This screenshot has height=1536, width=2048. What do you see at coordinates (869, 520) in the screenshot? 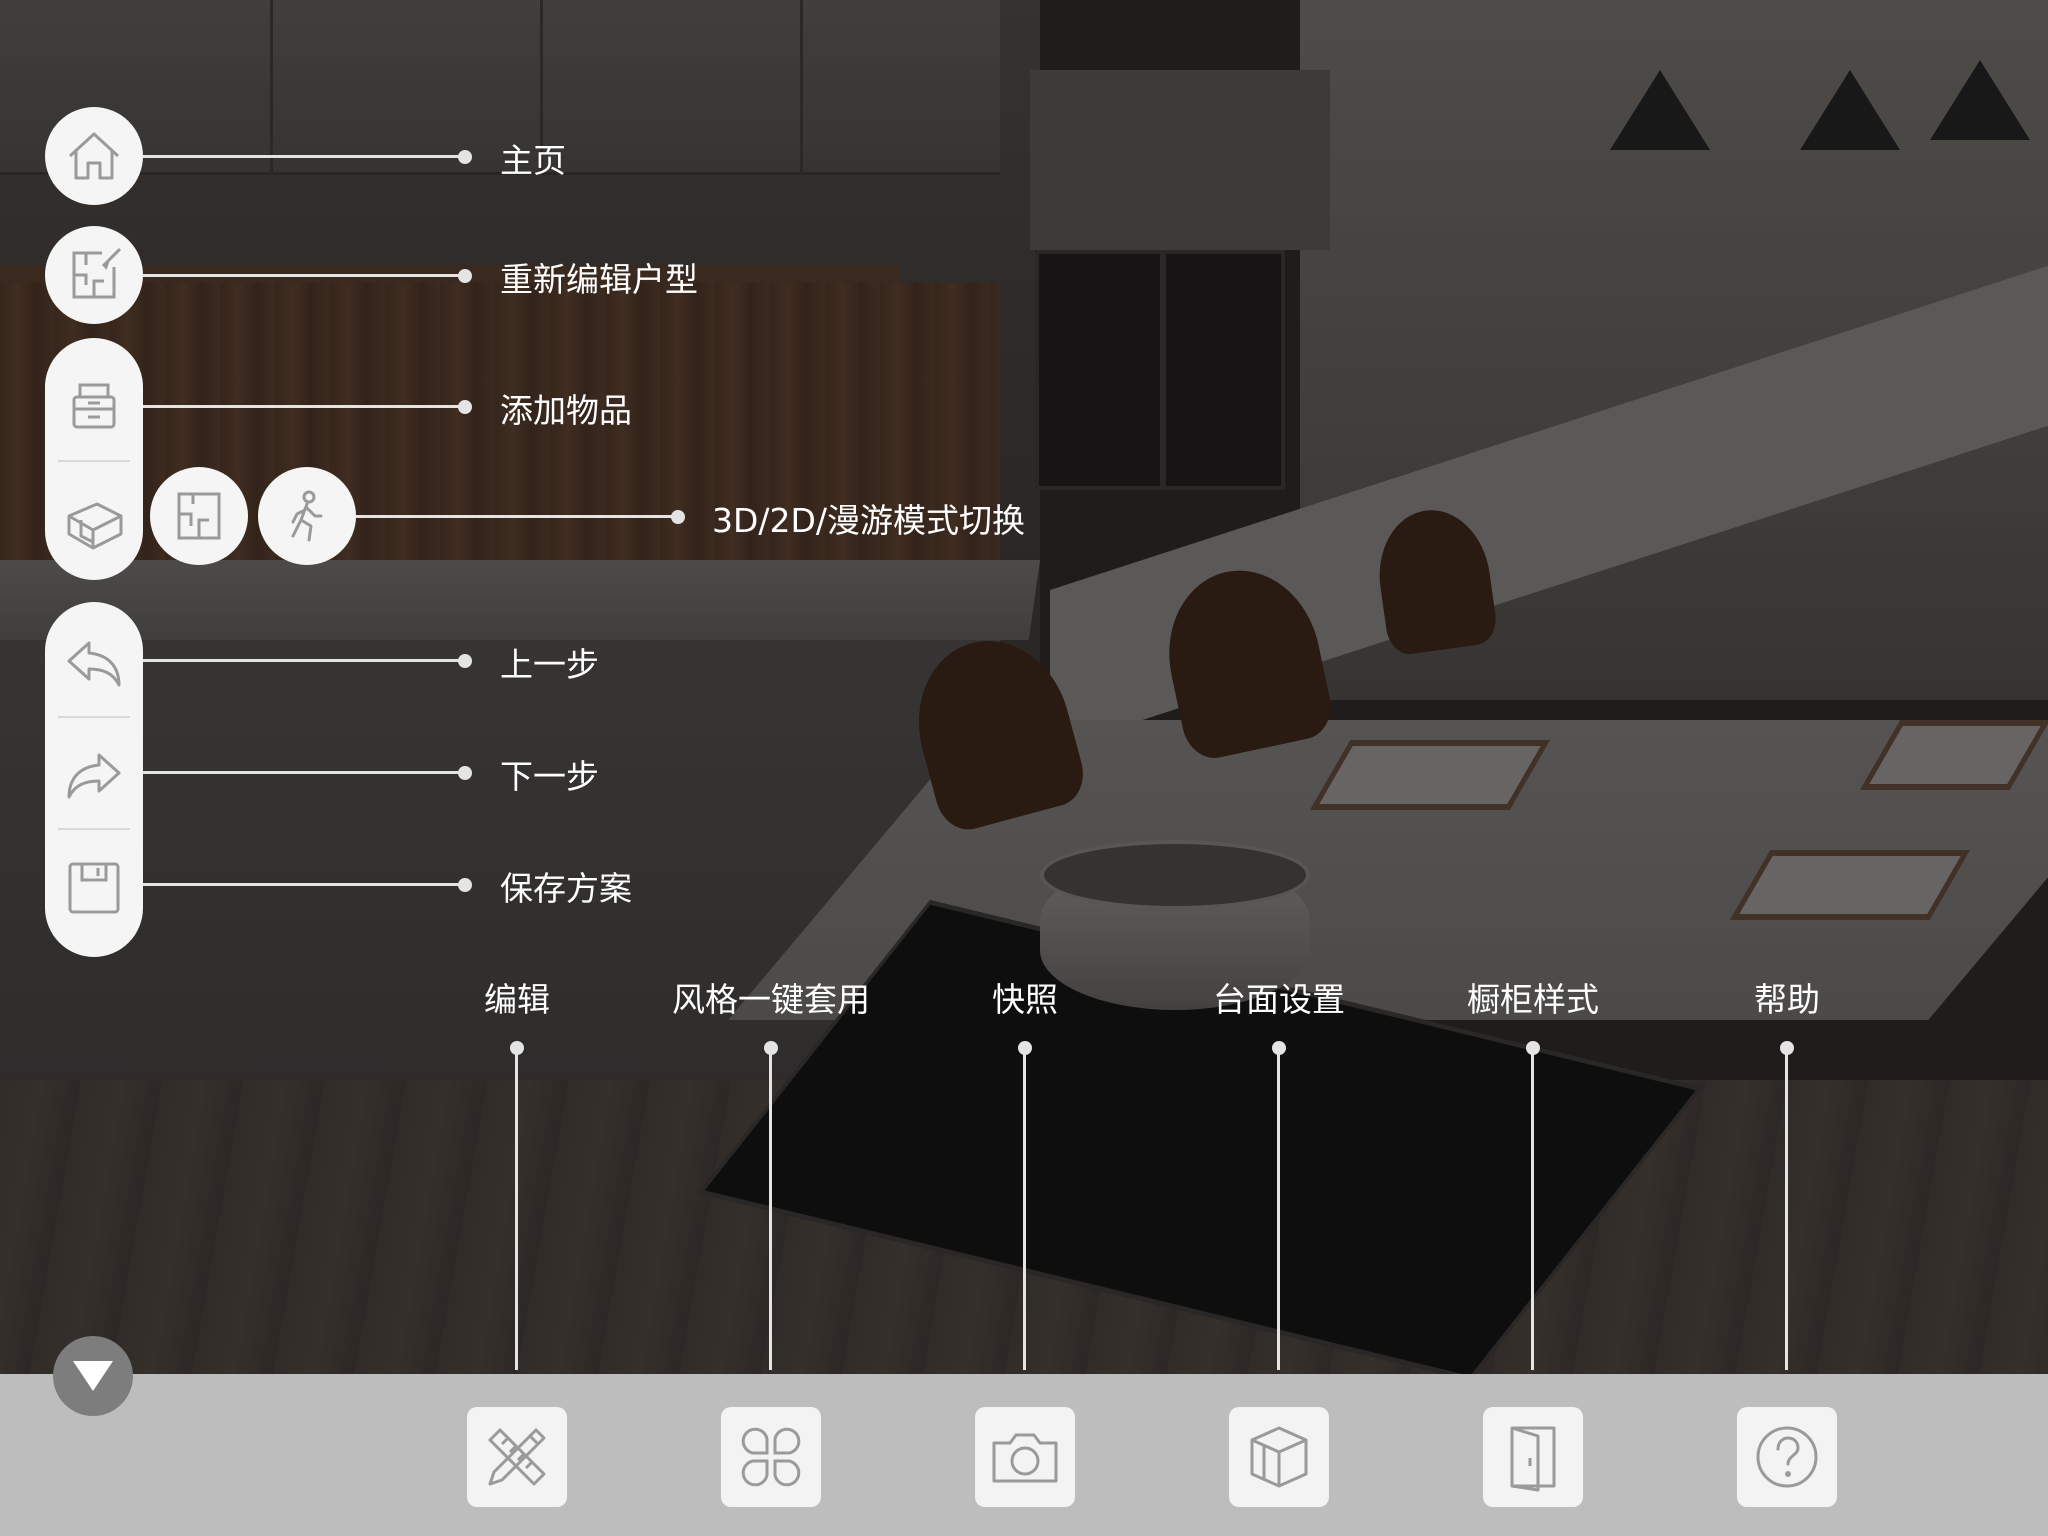
I see `view-mode-label: 3D/2D/漫游模式切换` at bounding box center [869, 520].